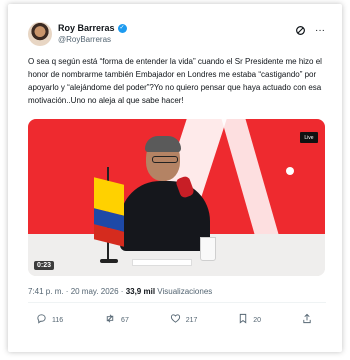 This screenshot has width=350, height=360. Describe the element at coordinates (84, 39) in the screenshot. I see `author-handle: @RoyBarreras` at that location.